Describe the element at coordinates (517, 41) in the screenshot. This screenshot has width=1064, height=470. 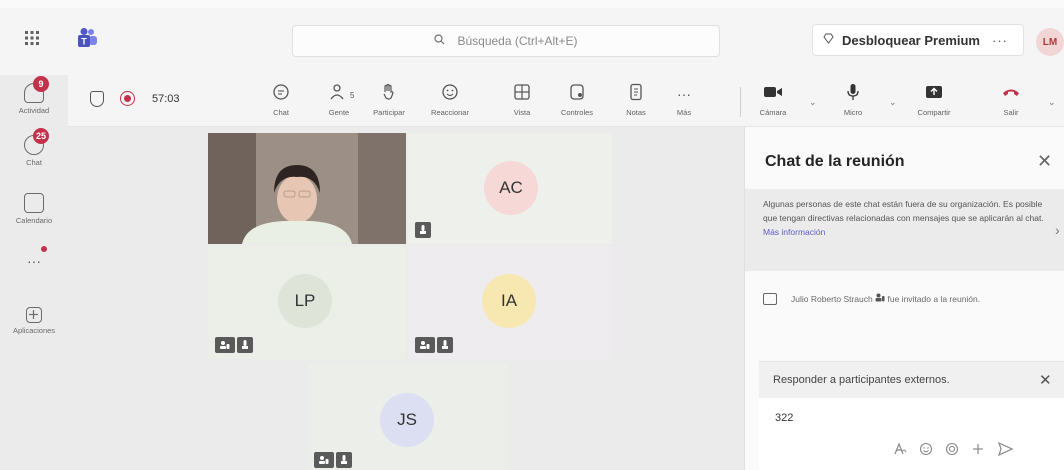
I see `search-placeholder: Búsqueda (Ctrl+Alt+E)` at that location.